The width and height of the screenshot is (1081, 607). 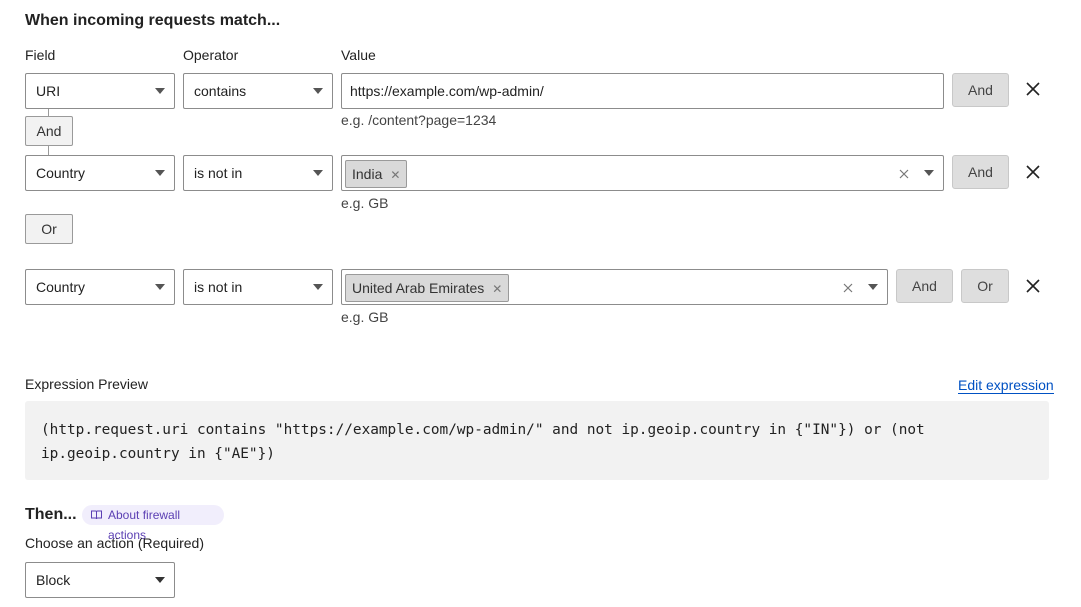 What do you see at coordinates (419, 120) in the screenshot?
I see `rule1-value-hint: e.g. /content?page=1234` at bounding box center [419, 120].